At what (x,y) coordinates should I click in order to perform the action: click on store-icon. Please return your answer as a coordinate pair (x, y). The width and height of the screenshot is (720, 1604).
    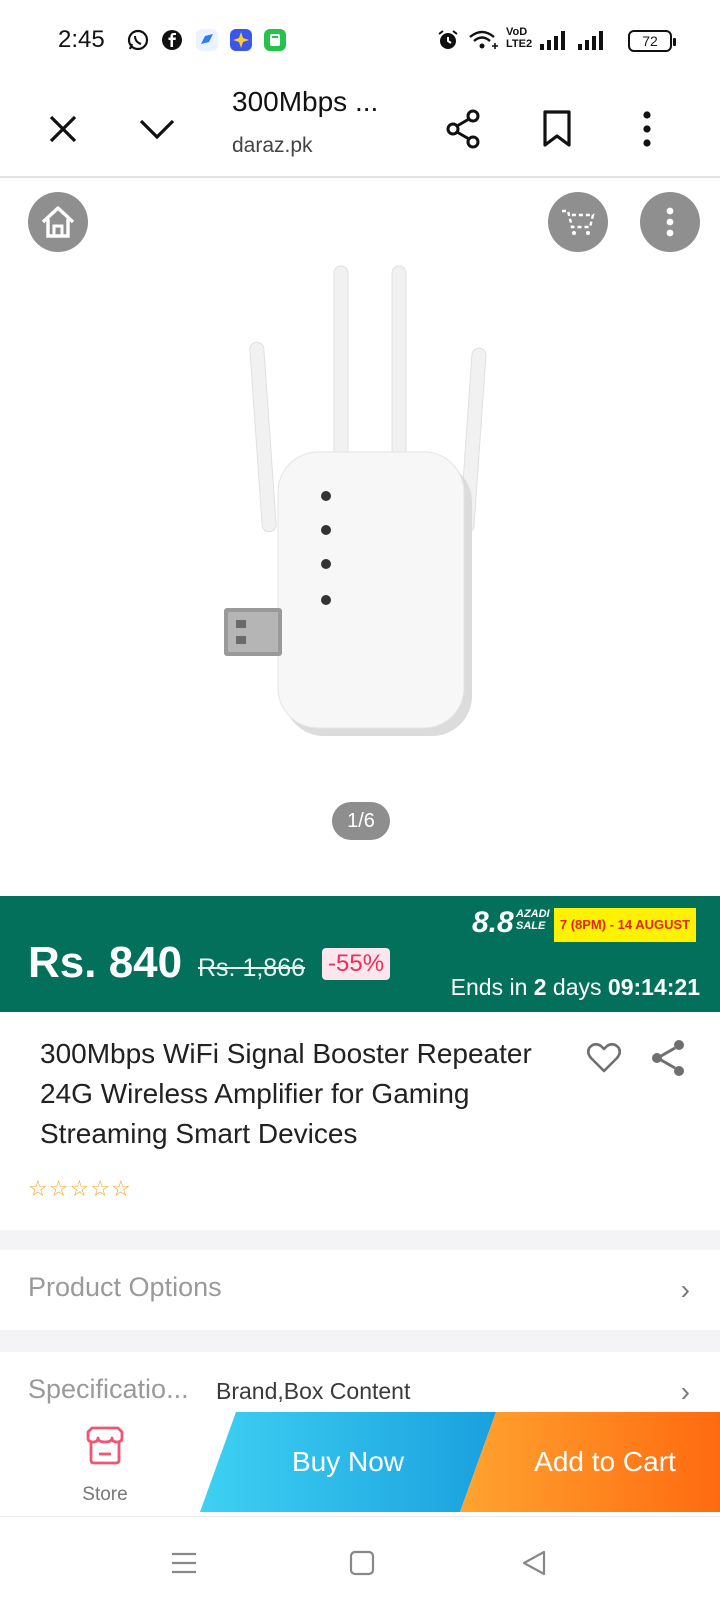
    Looking at the image, I should click on (105, 1445).